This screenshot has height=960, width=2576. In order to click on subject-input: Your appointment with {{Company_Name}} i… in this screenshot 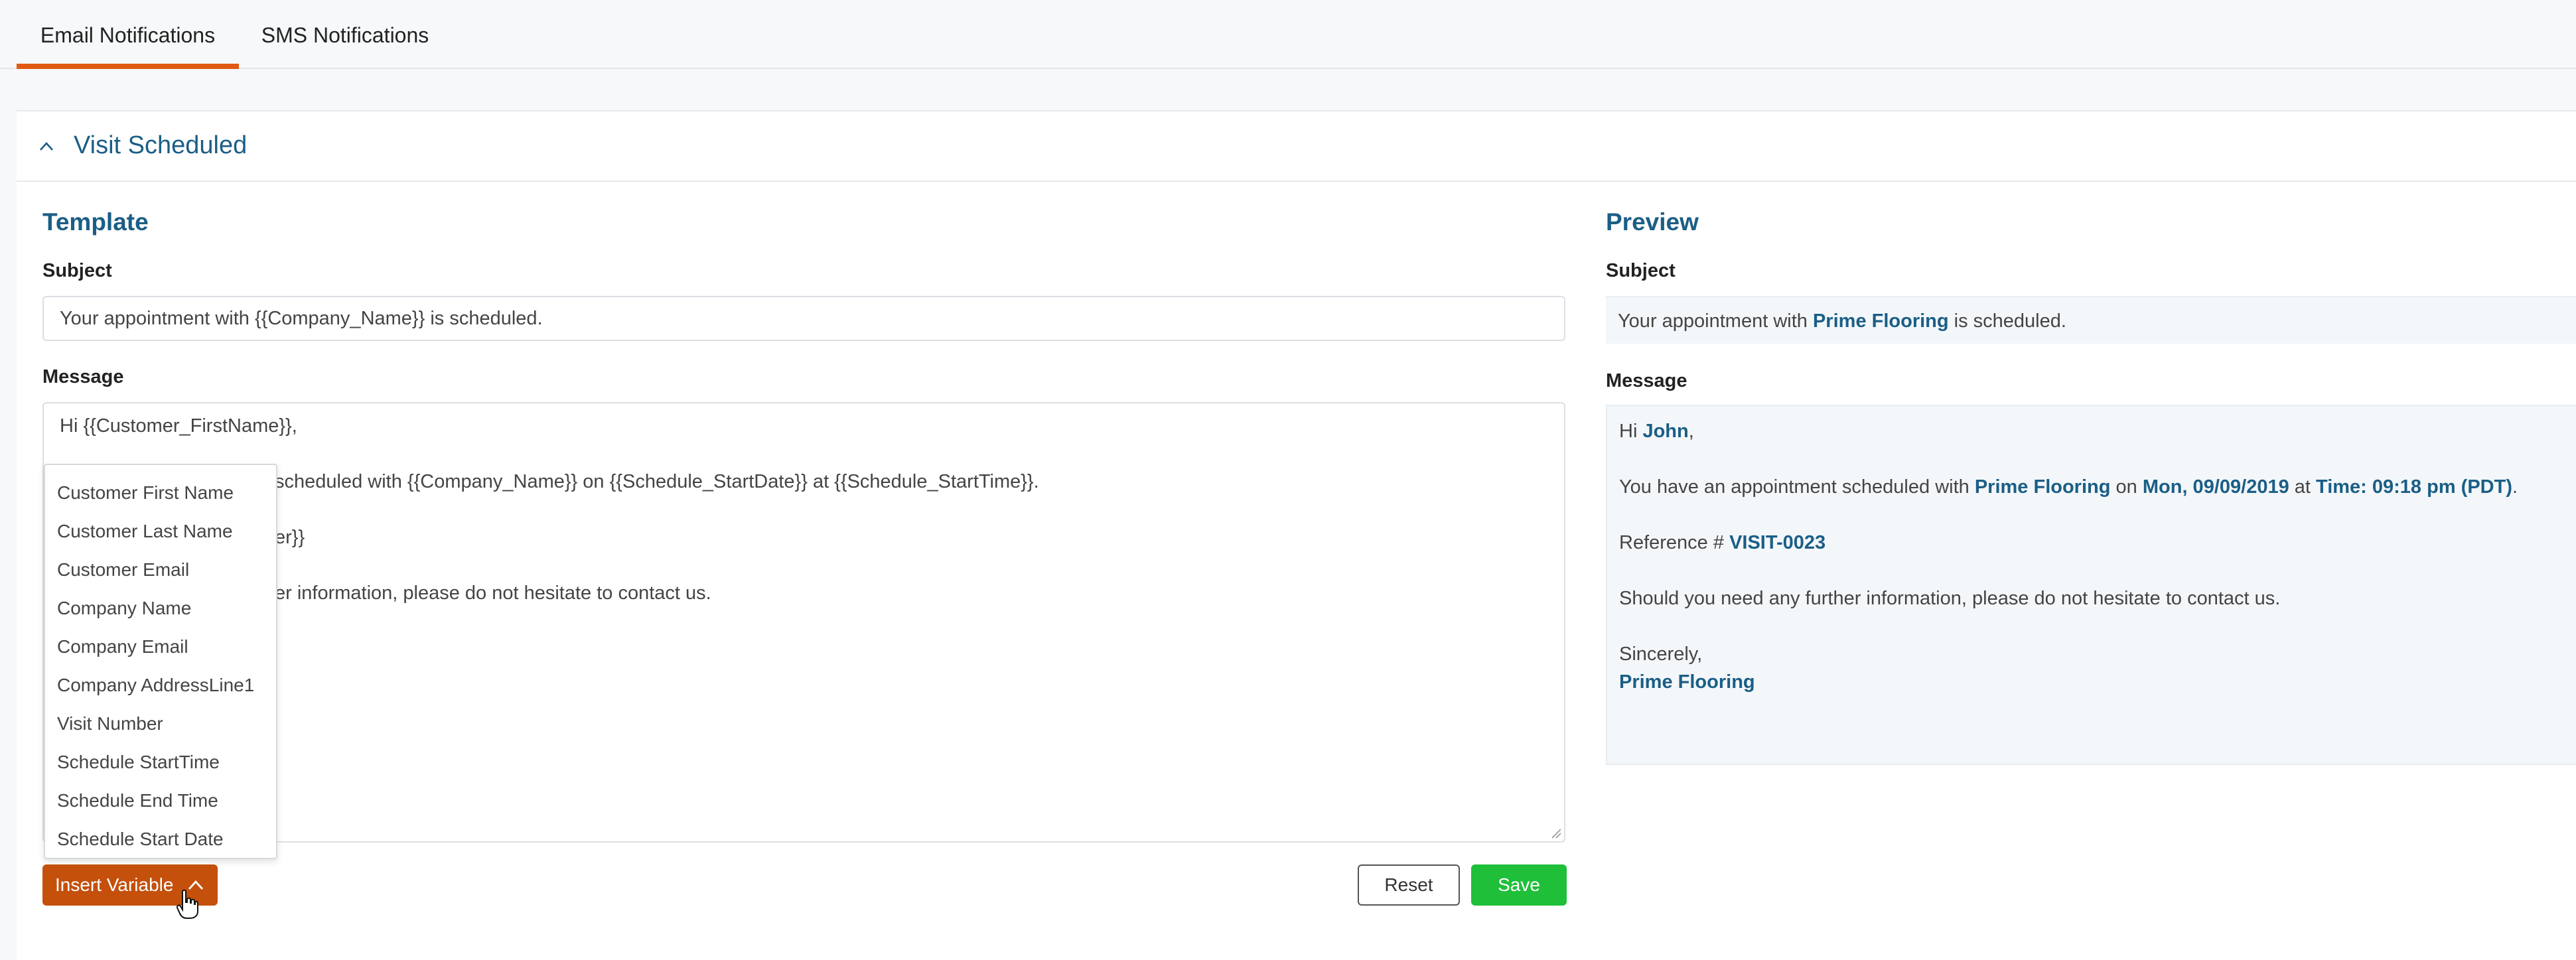, I will do `click(804, 318)`.